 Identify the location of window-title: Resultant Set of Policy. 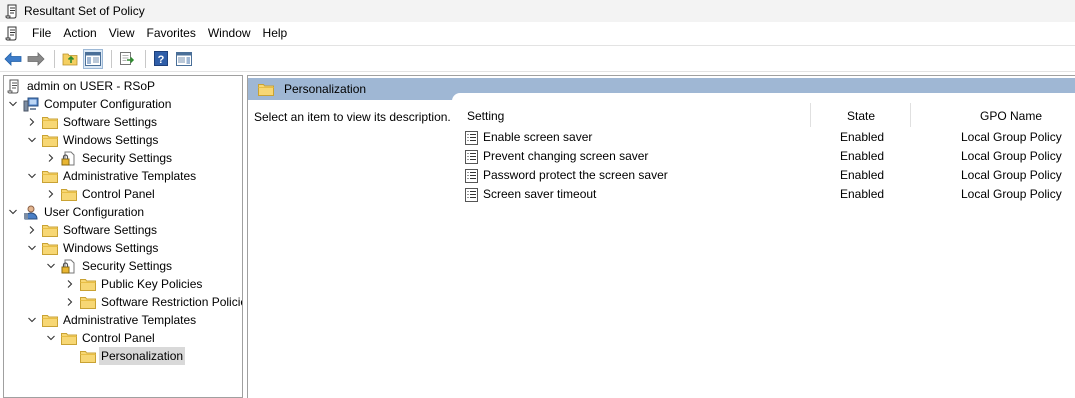
(84, 11).